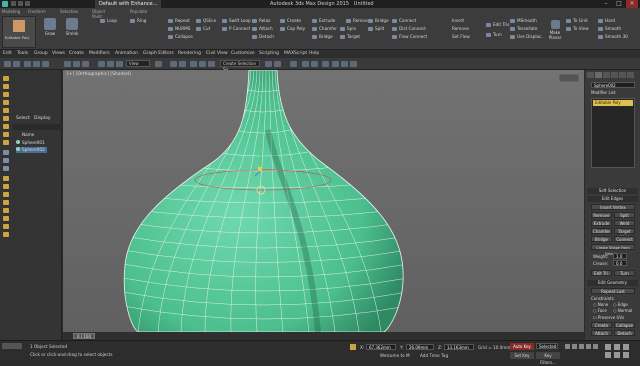 This screenshot has width=640, height=366. What do you see at coordinates (620, 304) in the screenshot?
I see `constraint-edge-radio: ○ Edge` at bounding box center [620, 304].